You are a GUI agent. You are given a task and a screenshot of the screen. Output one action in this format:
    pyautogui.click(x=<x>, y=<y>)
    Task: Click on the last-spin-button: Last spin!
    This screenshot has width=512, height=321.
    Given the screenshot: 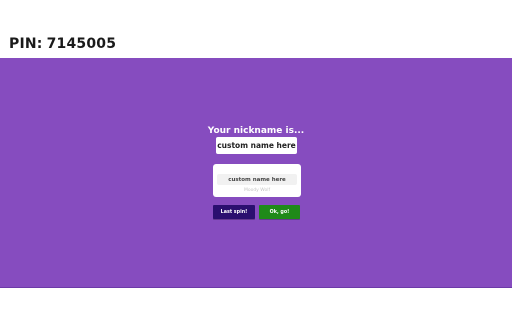 What is the action you would take?
    pyautogui.click(x=234, y=212)
    